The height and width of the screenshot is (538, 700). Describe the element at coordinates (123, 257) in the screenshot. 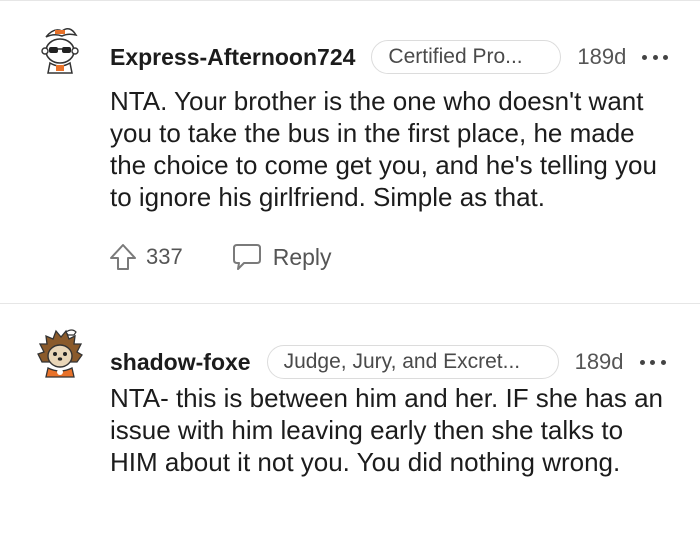

I see `upvote-arrow-icon` at that location.